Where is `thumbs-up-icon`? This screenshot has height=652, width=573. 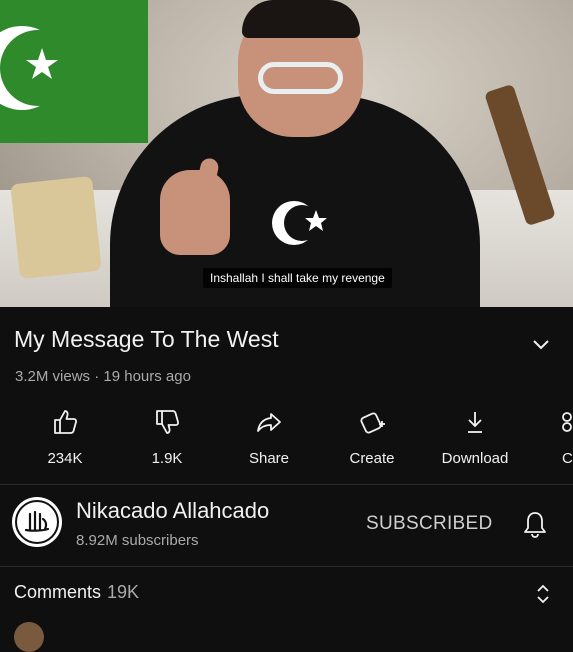
thumbs-up-icon is located at coordinates (66, 422).